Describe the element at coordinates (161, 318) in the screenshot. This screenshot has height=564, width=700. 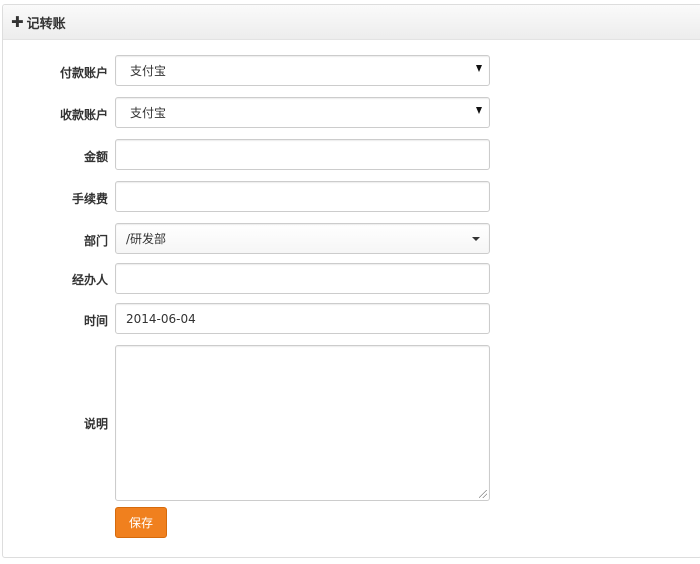
I see `time-value: 2014-06-04` at that location.